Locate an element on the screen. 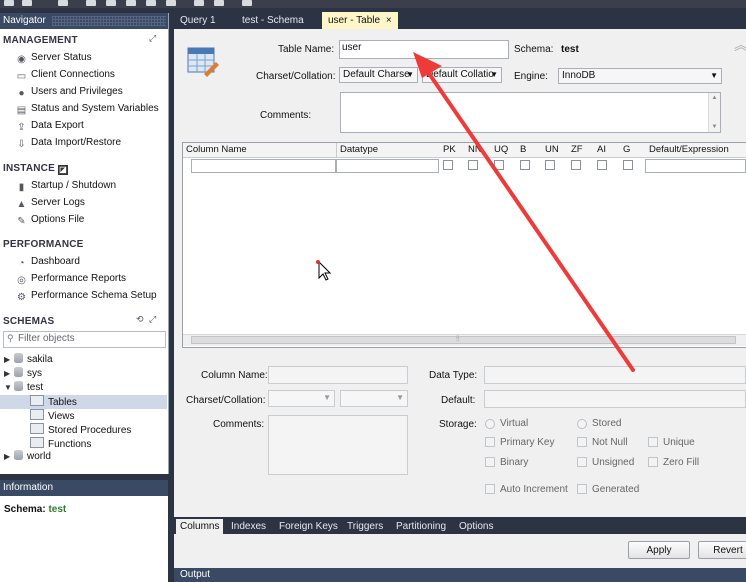  refresh-icon: ⟲ is located at coordinates (140, 319).